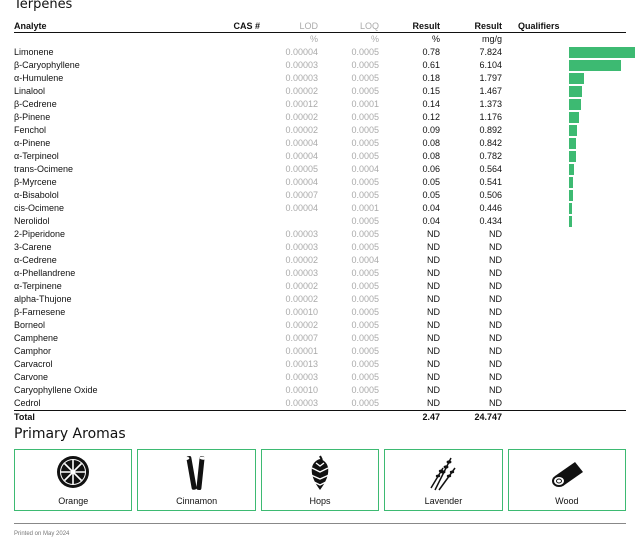 The width and height of the screenshot is (640, 537). I want to click on table-row: α-Cedrene 0.00002 0.0004 ND ND, so click(320, 260).